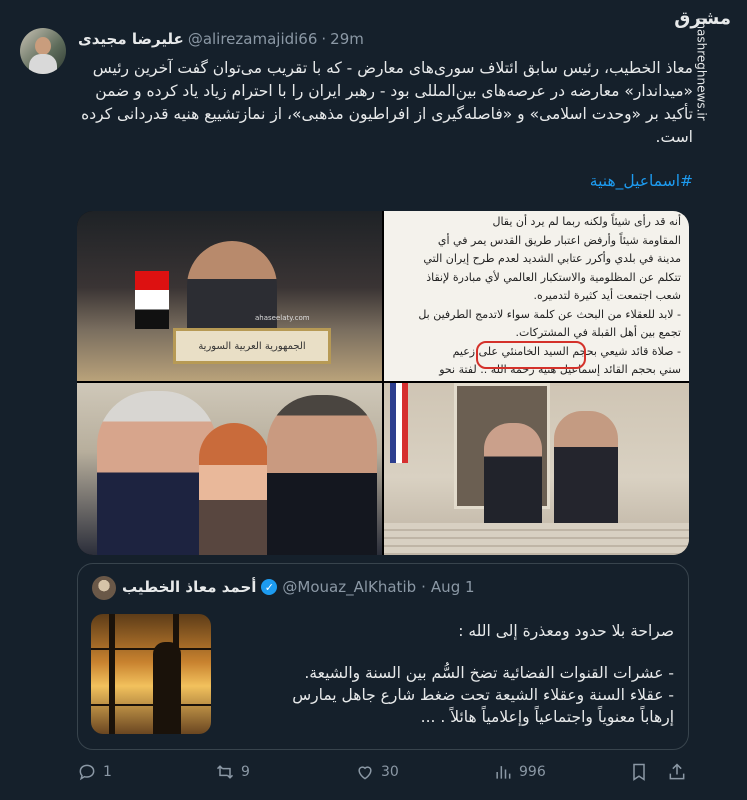 The image size is (747, 800). I want to click on french-flag, so click(399, 423).